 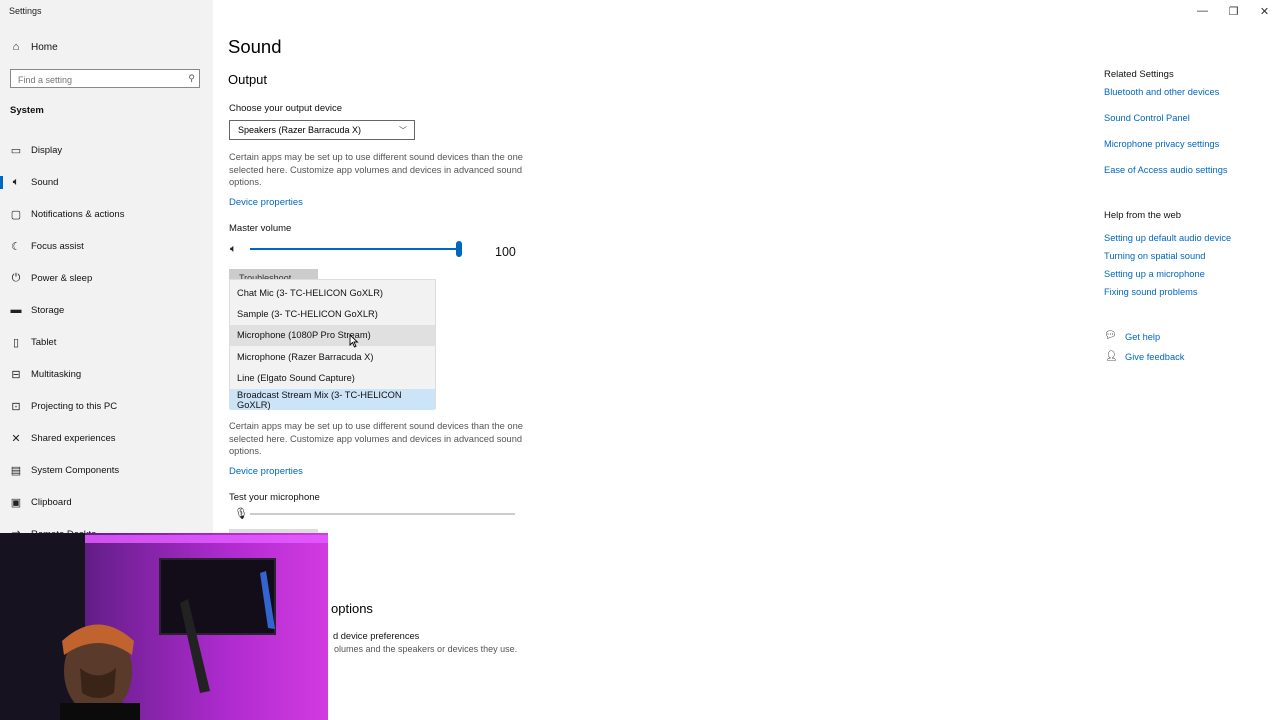 I want to click on sidebar-item-label: System Components, so click(x=75, y=470).